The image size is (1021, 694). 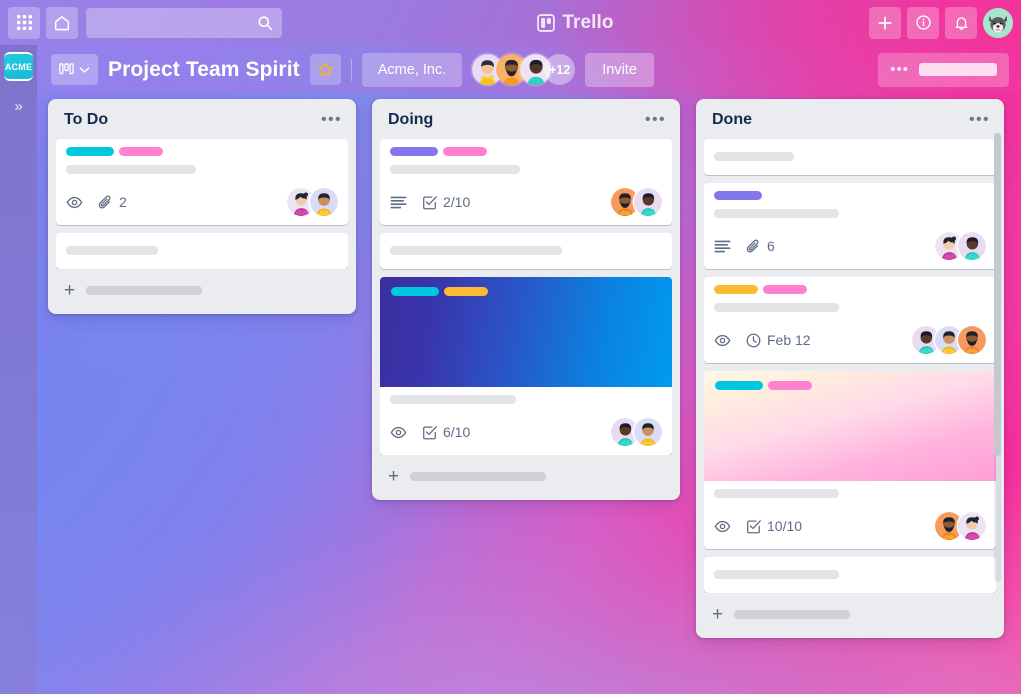 I want to click on card: 2, so click(x=202, y=182).